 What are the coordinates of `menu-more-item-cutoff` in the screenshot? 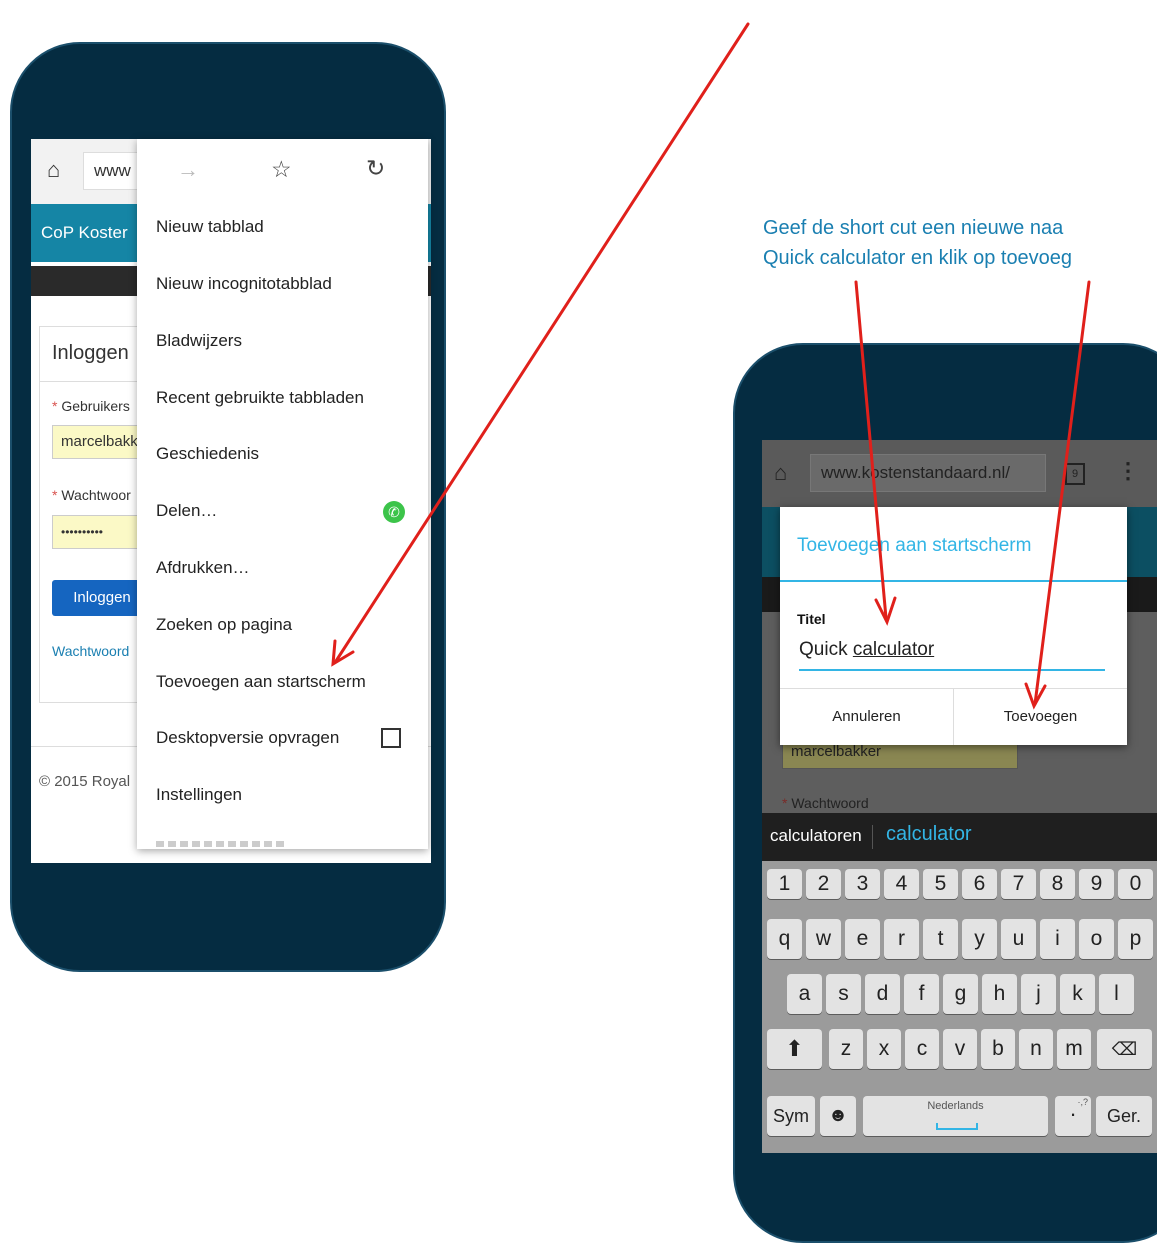 It's located at (221, 844).